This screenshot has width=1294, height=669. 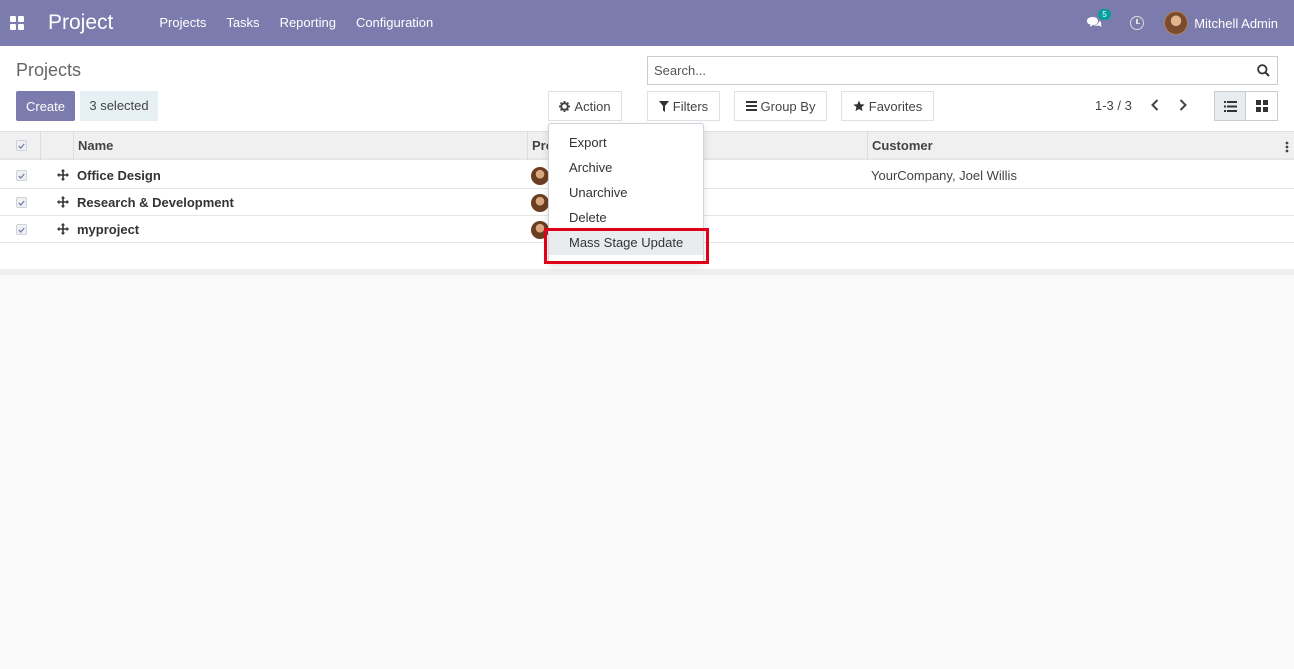 I want to click on chat-badge: 5, so click(x=1104, y=14).